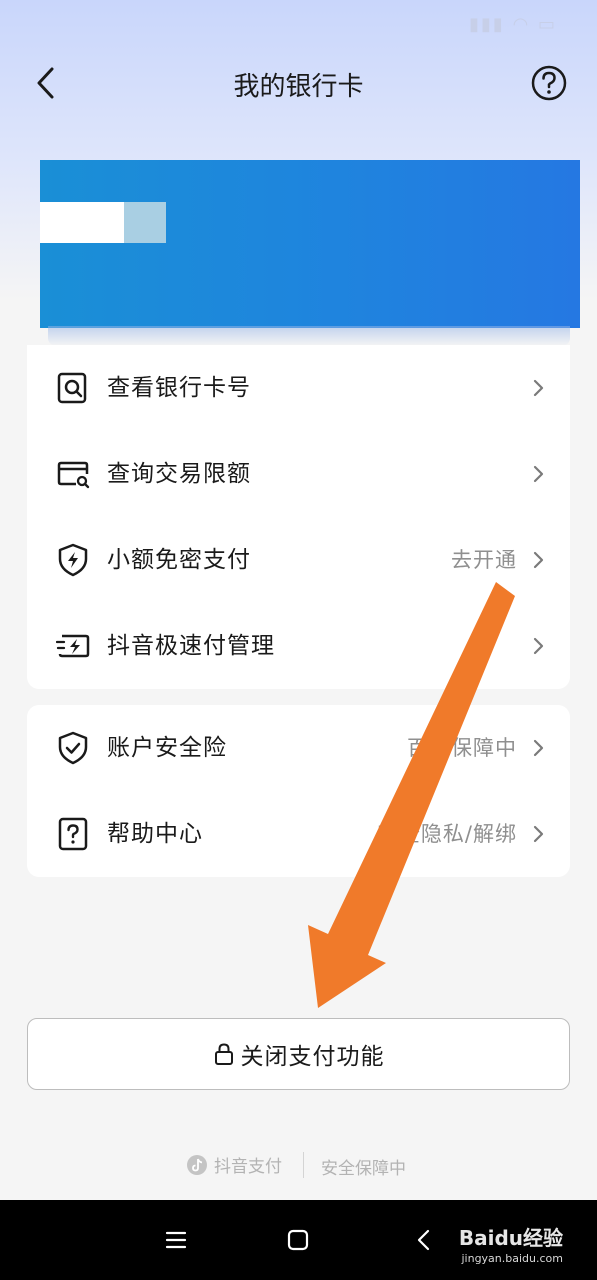 The image size is (597, 1280). I want to click on help-button, so click(549, 83).